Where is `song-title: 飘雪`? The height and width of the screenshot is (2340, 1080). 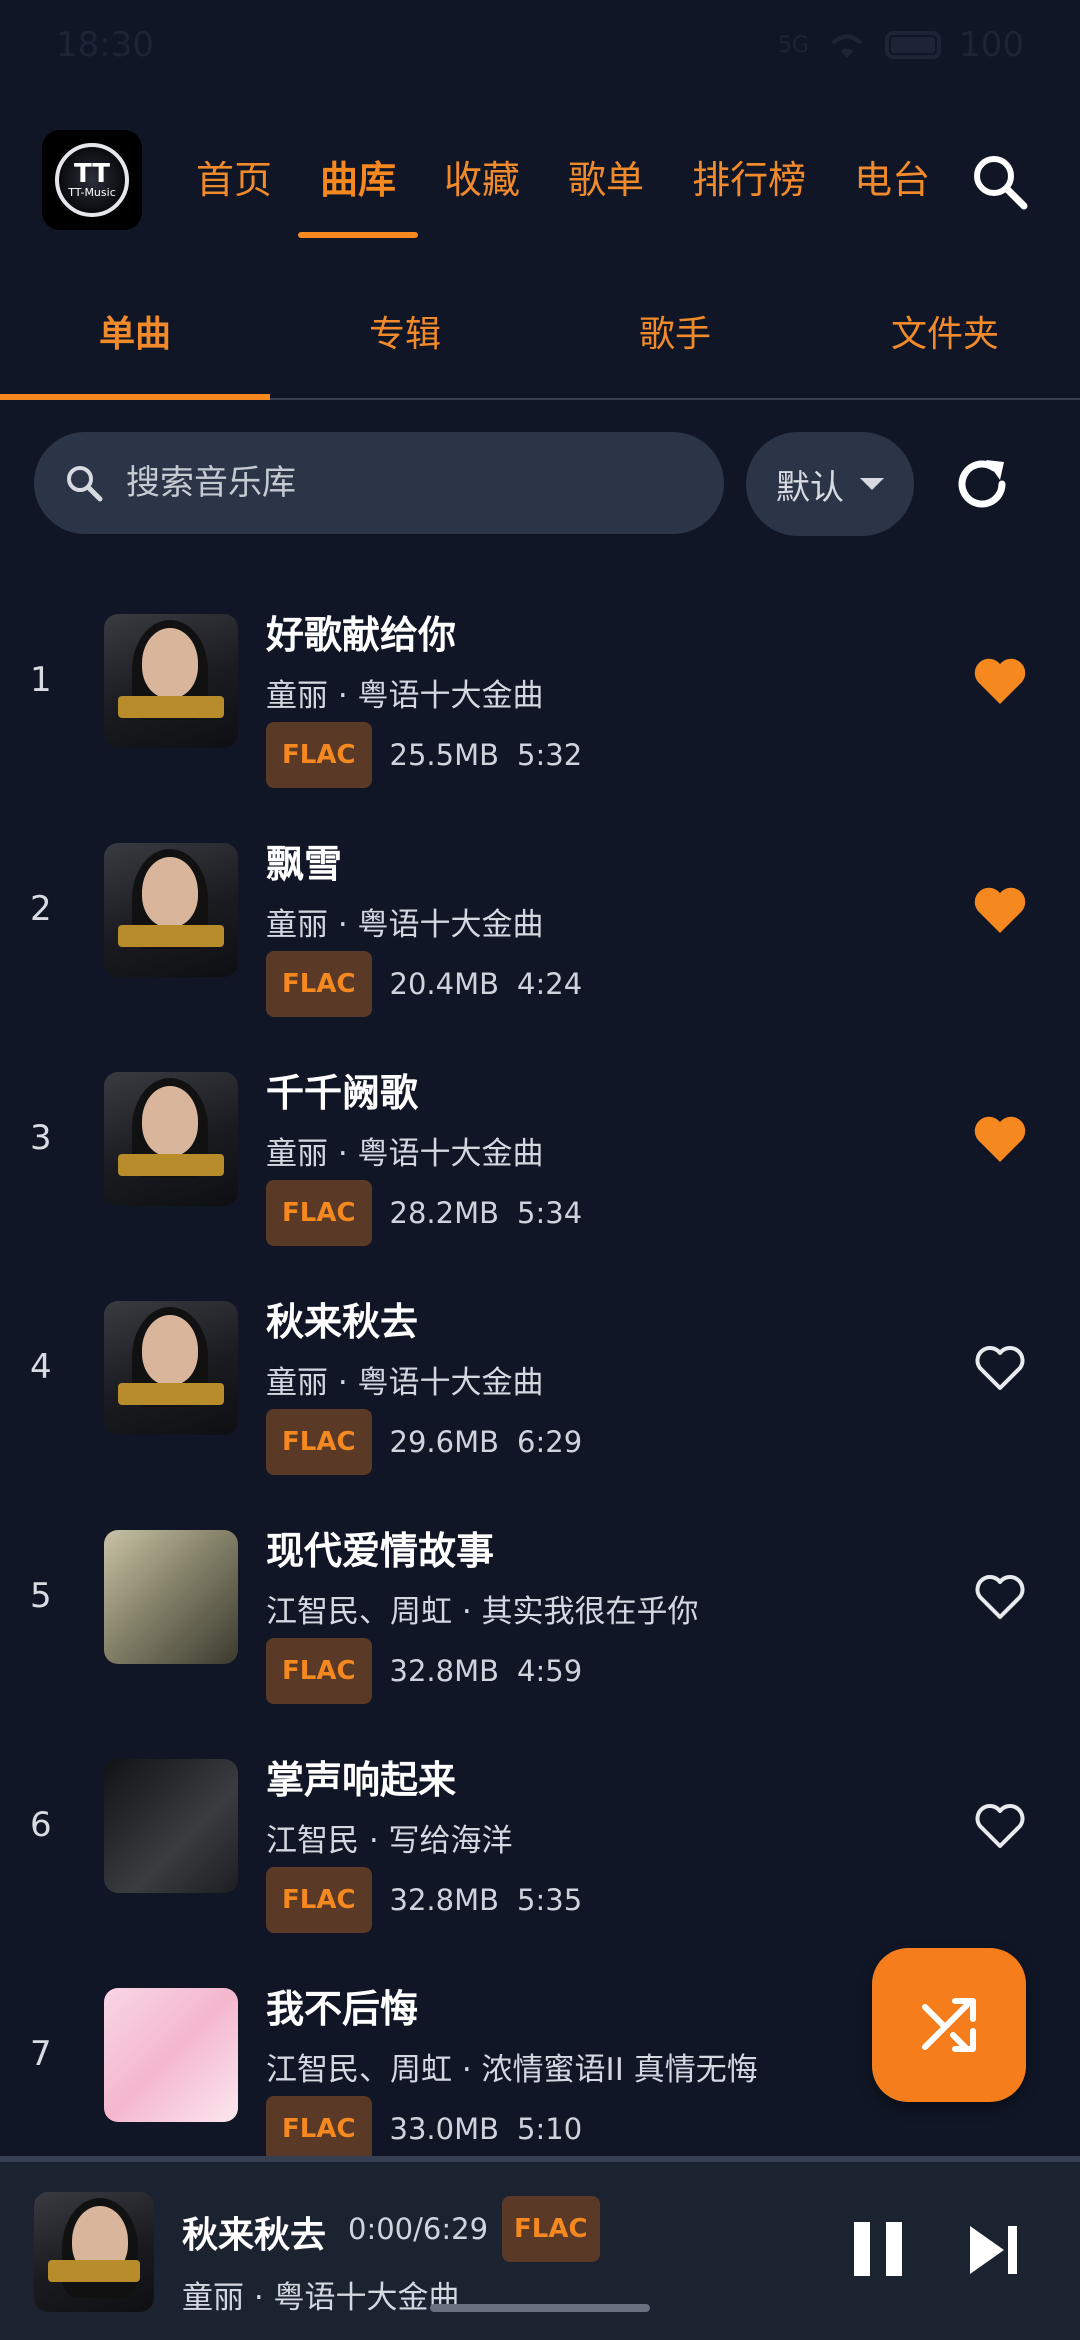
song-title: 飘雪 is located at coordinates (304, 864).